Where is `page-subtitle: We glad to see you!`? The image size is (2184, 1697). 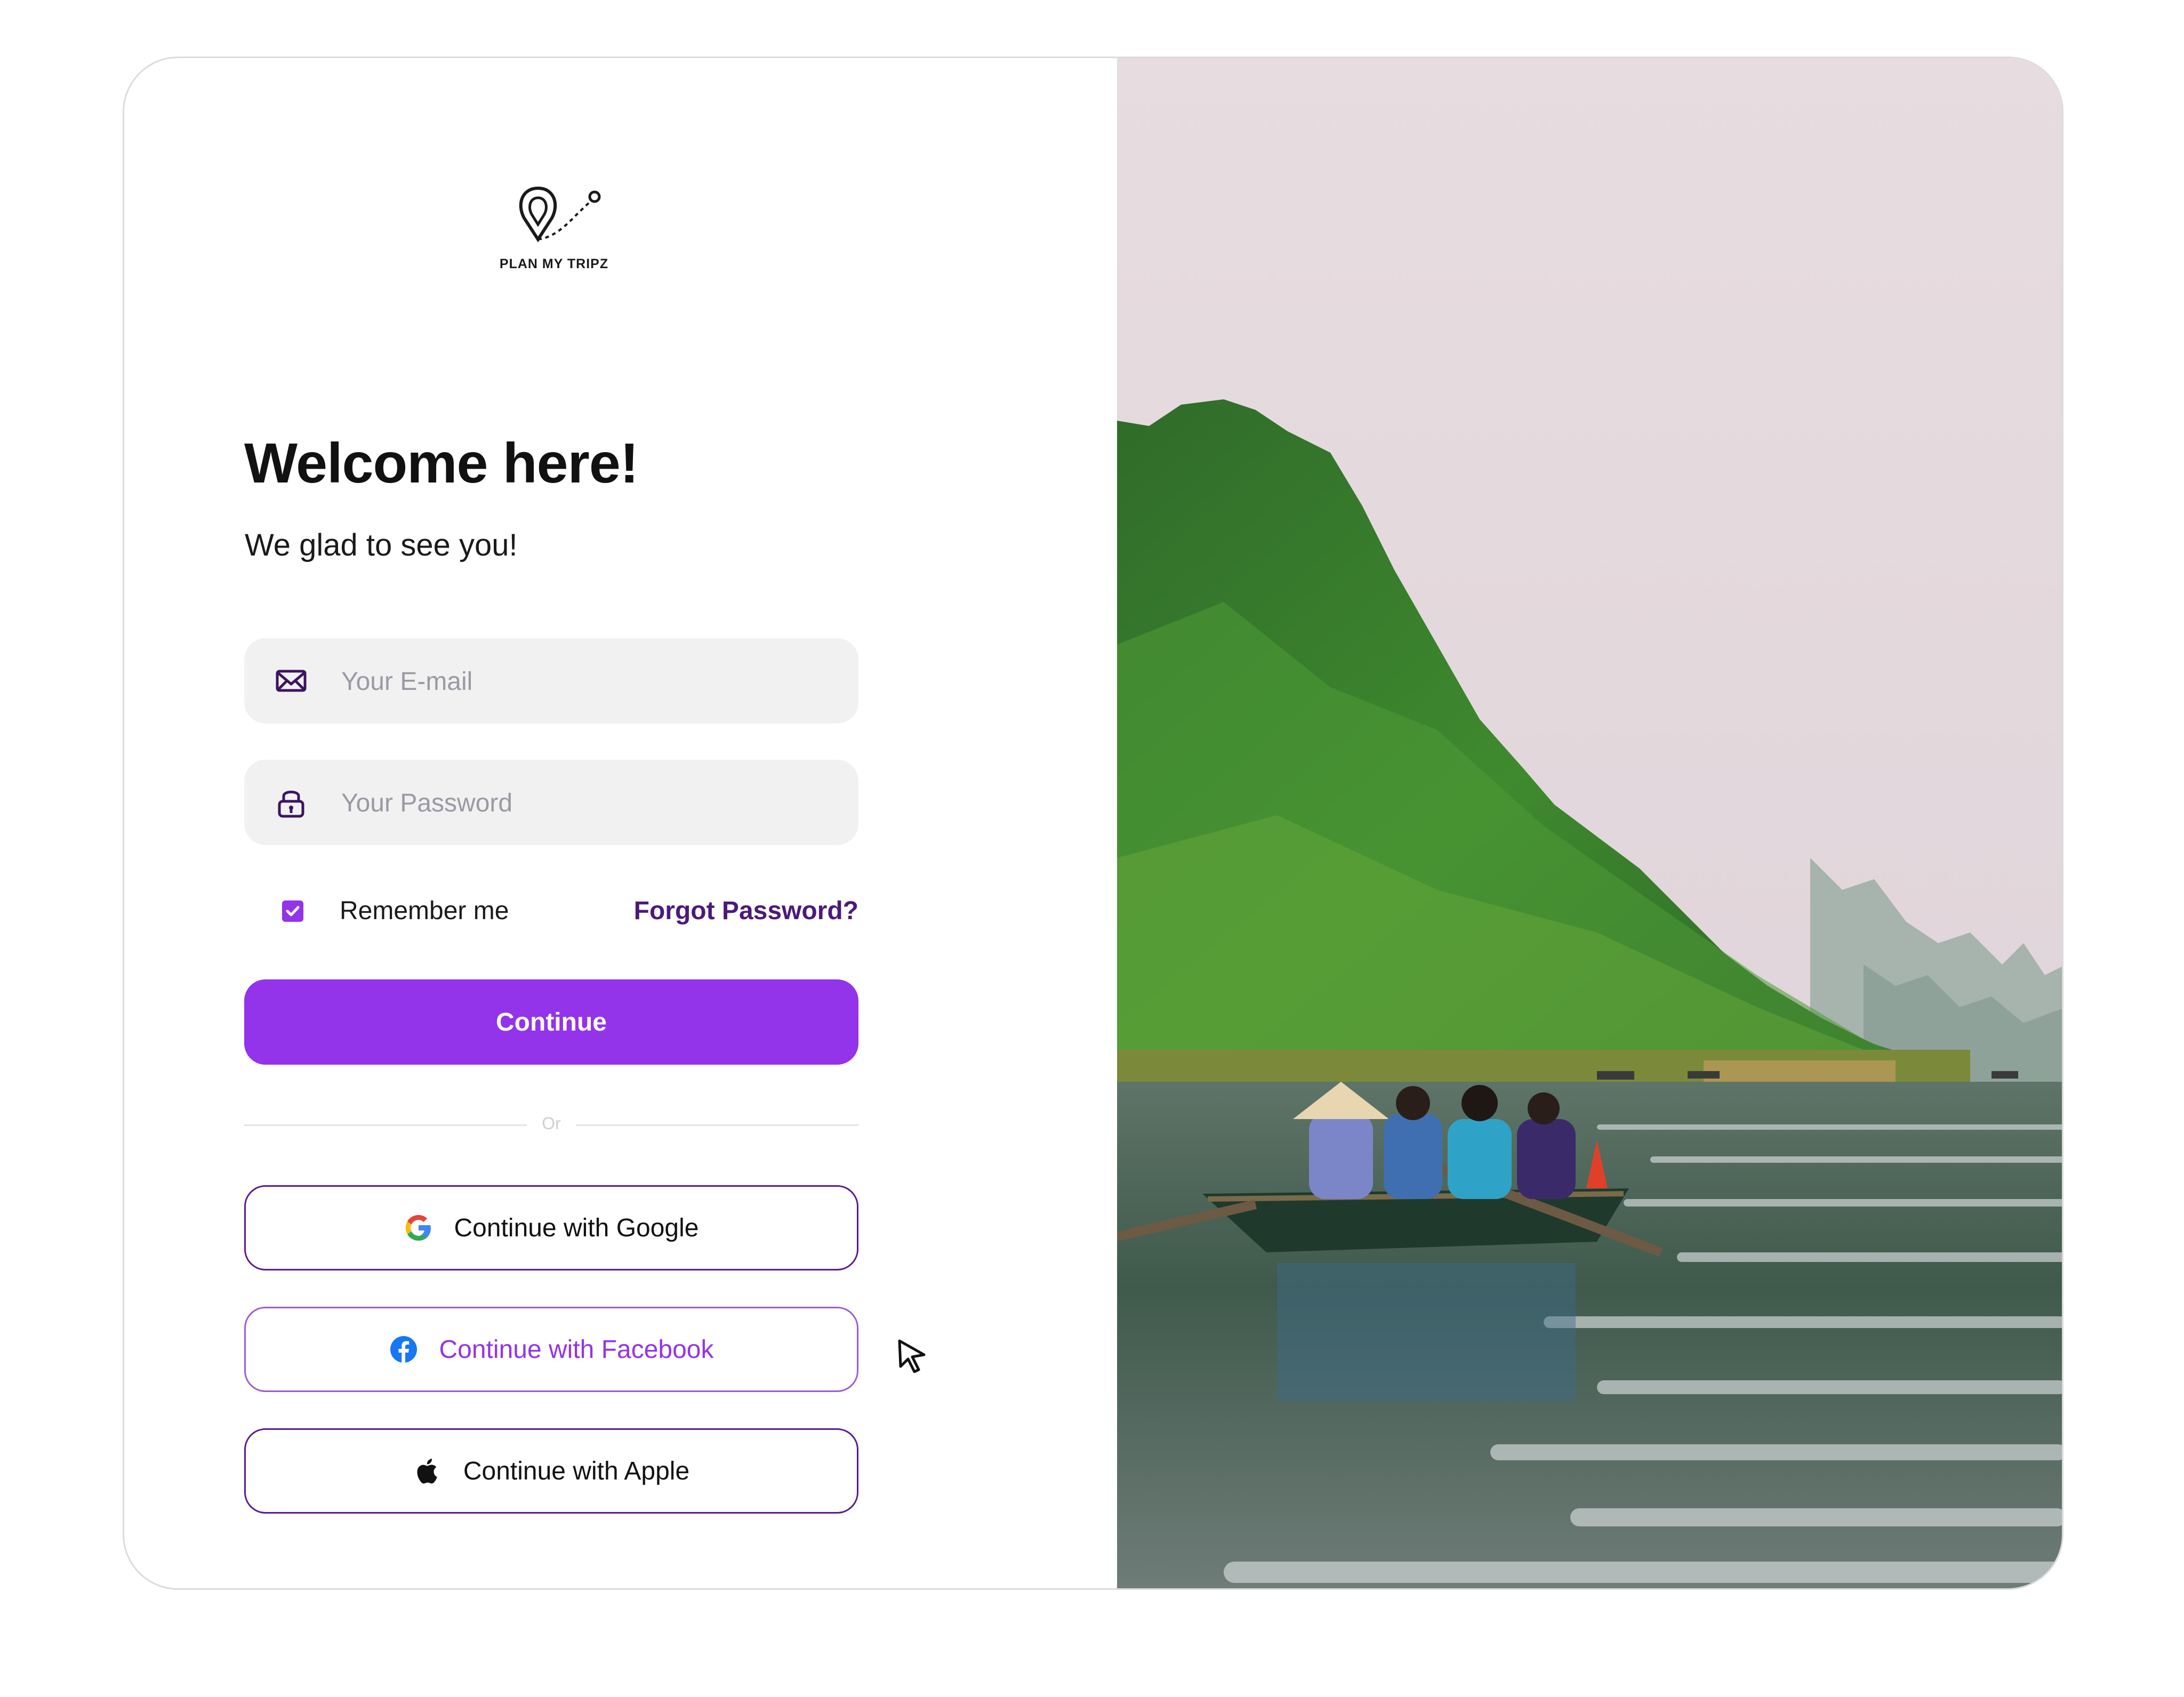
page-subtitle: We glad to see you! is located at coordinates (381, 545).